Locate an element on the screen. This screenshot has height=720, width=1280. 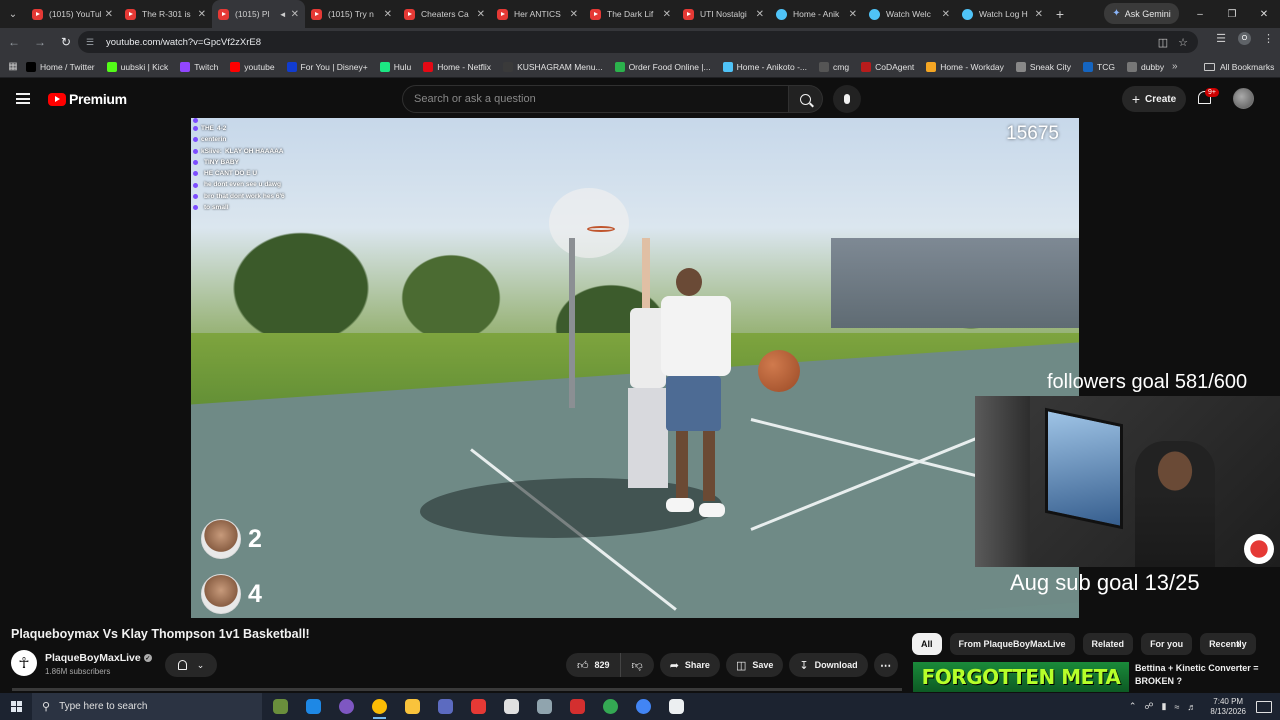
url-bar: ☰ youtube.com/watch?v=GpcVf2zXrE8 ◫ ☆ is located at coordinates (638, 42).